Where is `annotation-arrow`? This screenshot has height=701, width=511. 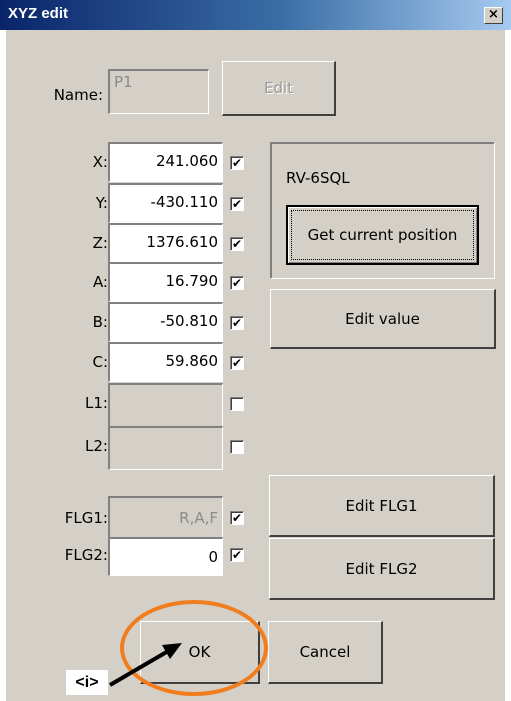
annotation-arrow is located at coordinates (145, 665).